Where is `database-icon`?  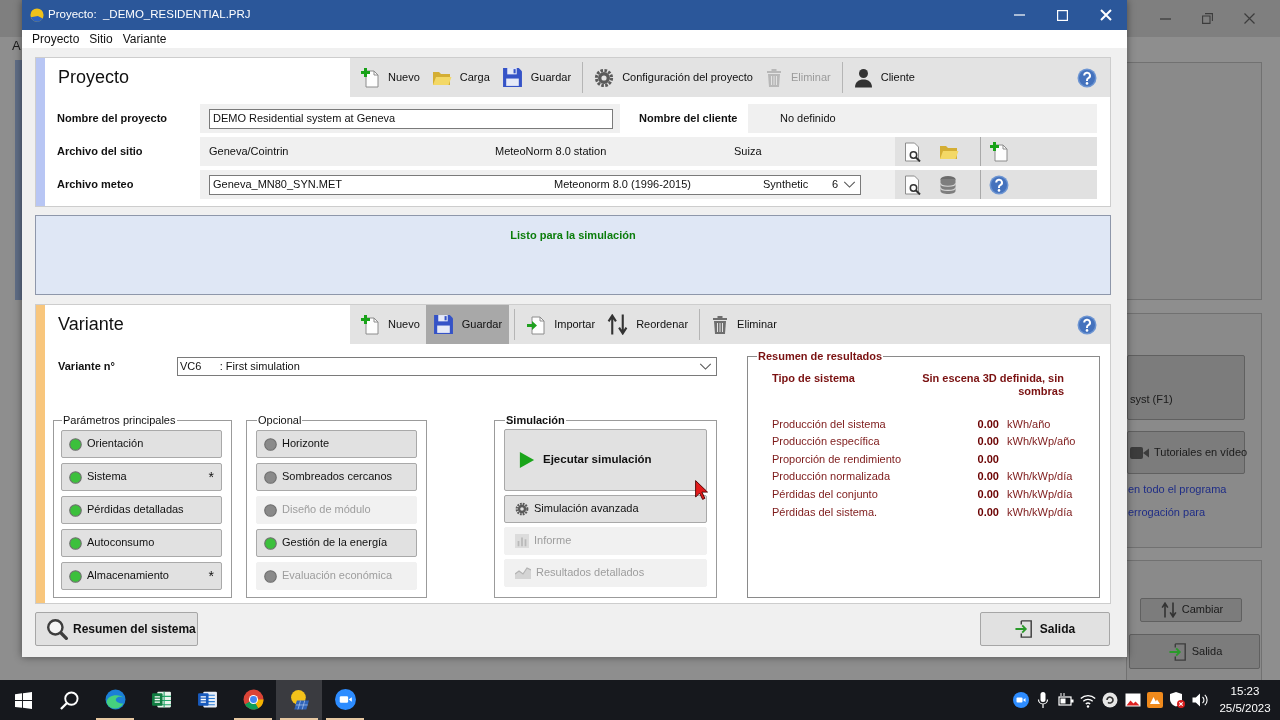 database-icon is located at coordinates (948, 184).